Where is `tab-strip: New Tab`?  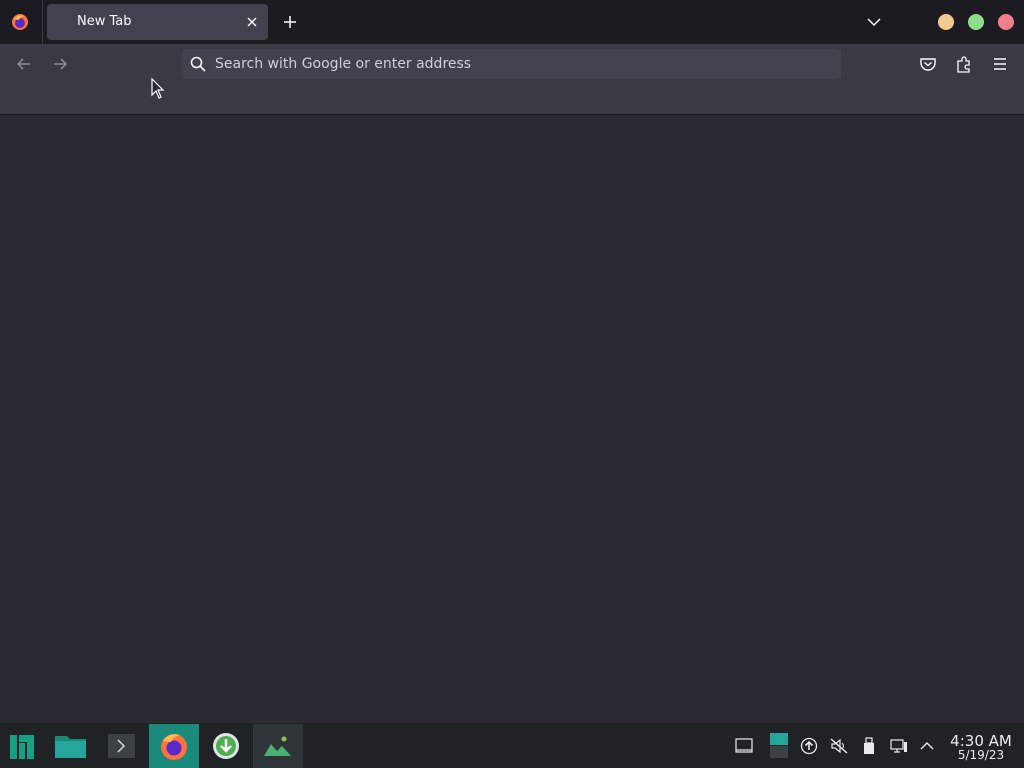 tab-strip: New Tab is located at coordinates (512, 22).